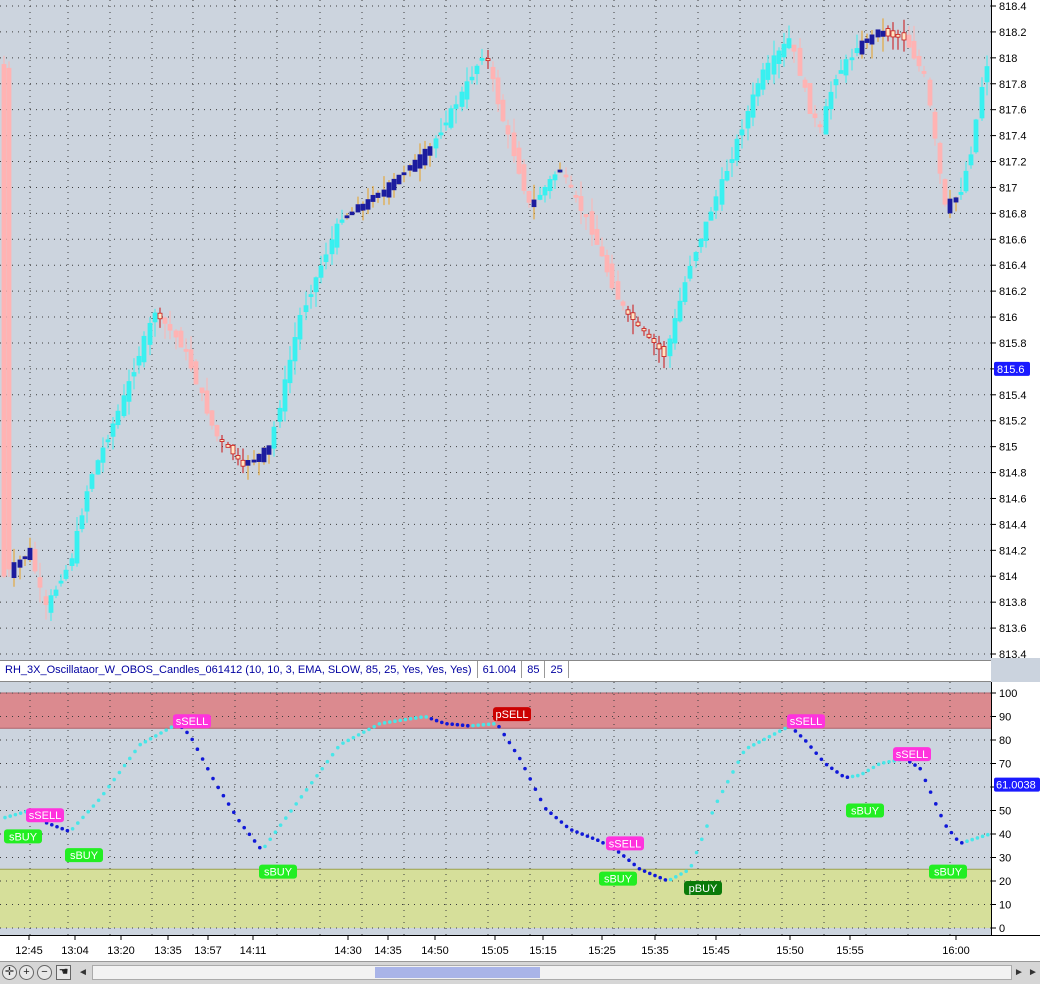 The height and width of the screenshot is (984, 1040). Describe the element at coordinates (1013, 474) in the screenshot. I see `price-tick-label: 814.8` at that location.